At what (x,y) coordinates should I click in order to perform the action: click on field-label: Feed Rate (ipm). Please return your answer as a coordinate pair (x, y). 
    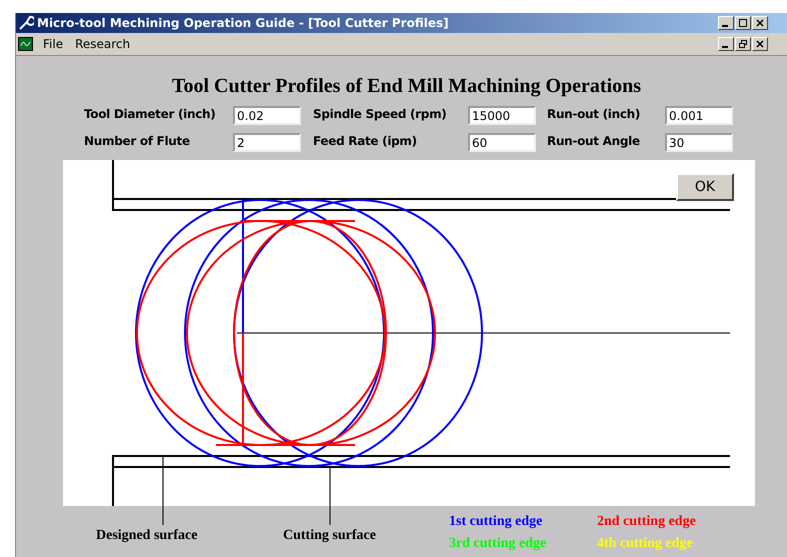
    Looking at the image, I should click on (365, 141).